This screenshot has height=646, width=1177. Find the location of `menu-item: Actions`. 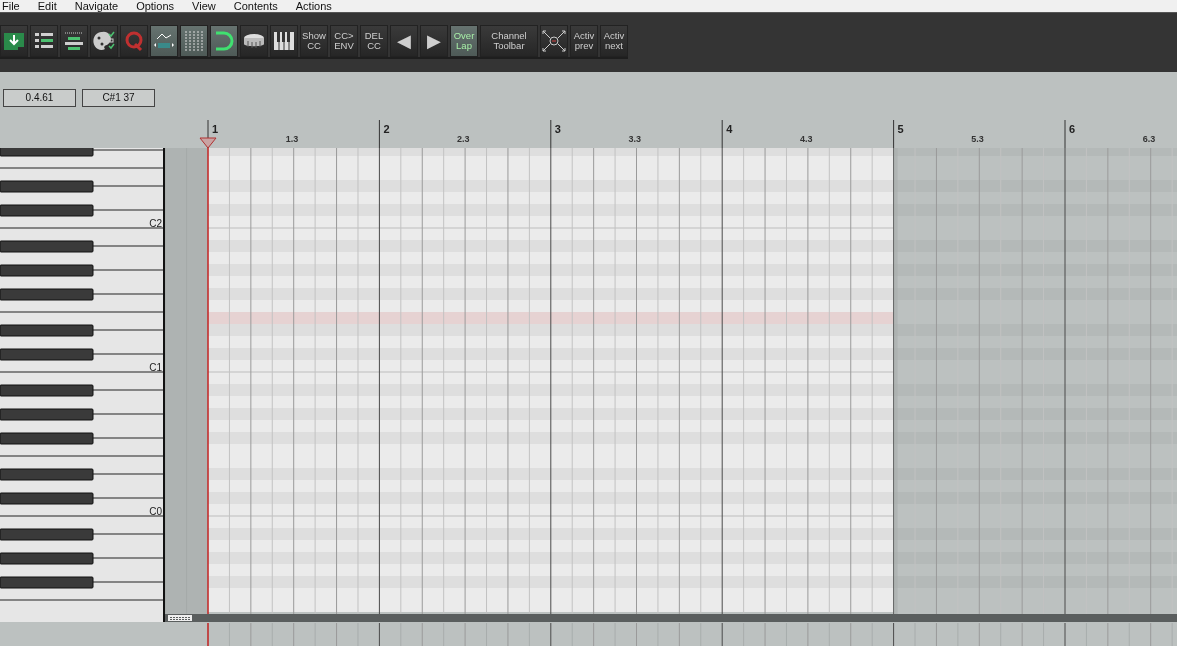

menu-item: Actions is located at coordinates (313, 6).